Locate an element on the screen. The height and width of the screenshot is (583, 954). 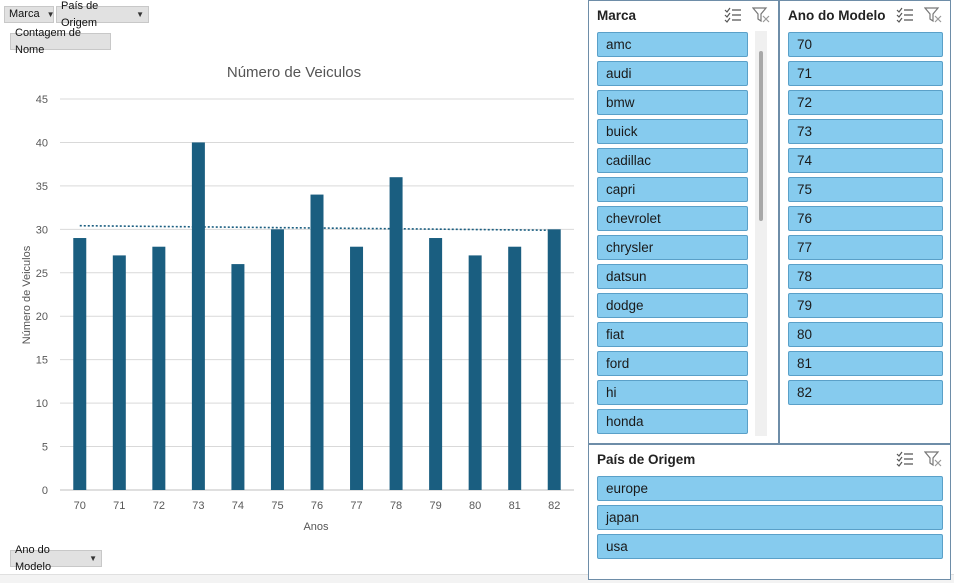
slicer-marca-item: cadillac is located at coordinates (672, 160).